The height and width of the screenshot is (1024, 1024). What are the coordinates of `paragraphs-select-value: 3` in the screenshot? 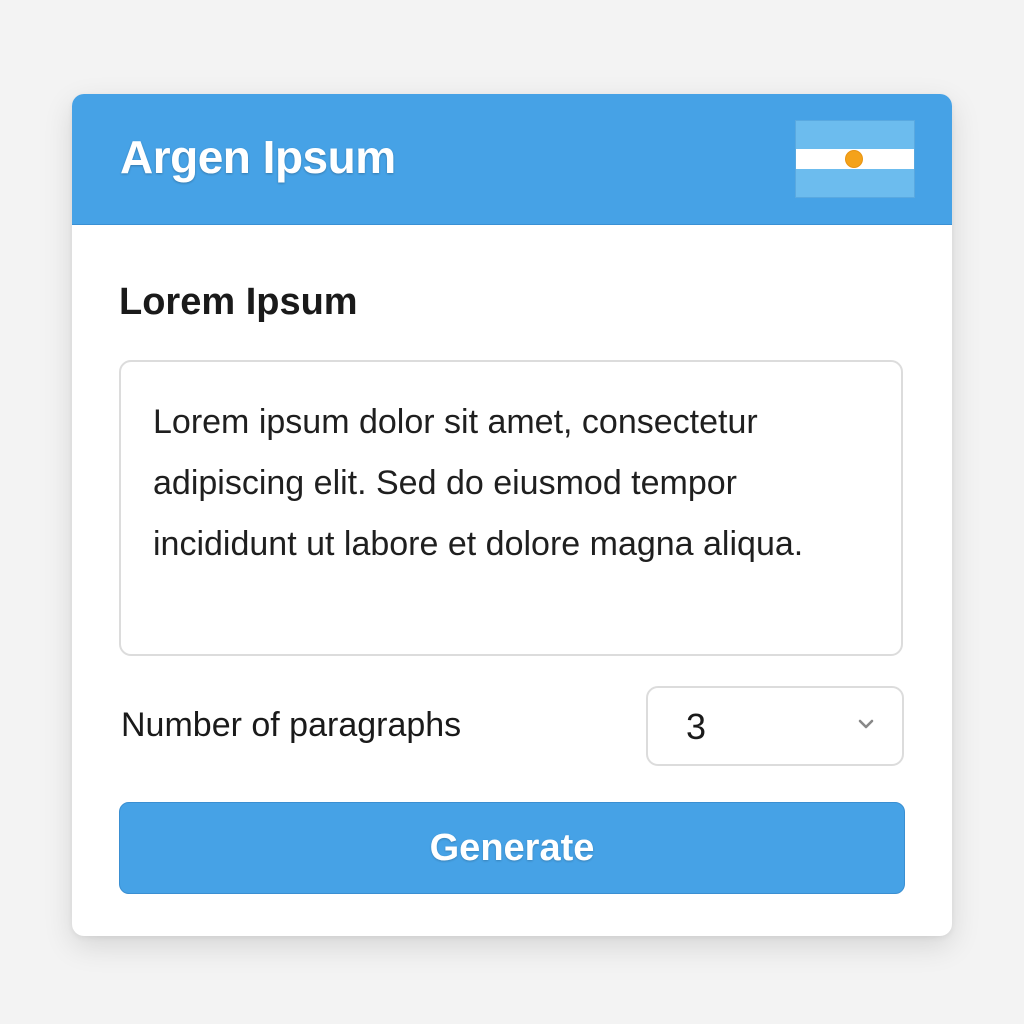 It's located at (696, 726).